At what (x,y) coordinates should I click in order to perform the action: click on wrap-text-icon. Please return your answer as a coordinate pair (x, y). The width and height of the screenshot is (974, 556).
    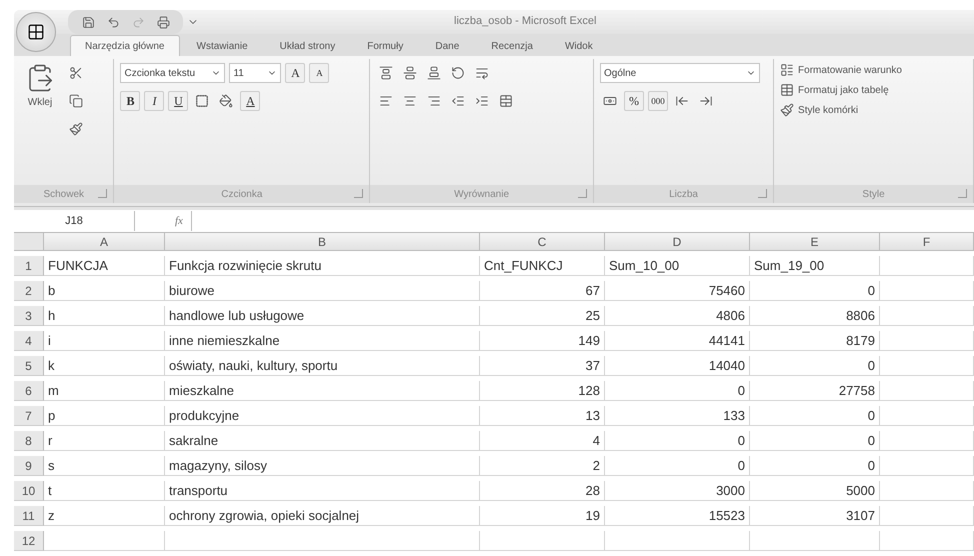
    Looking at the image, I should click on (482, 73).